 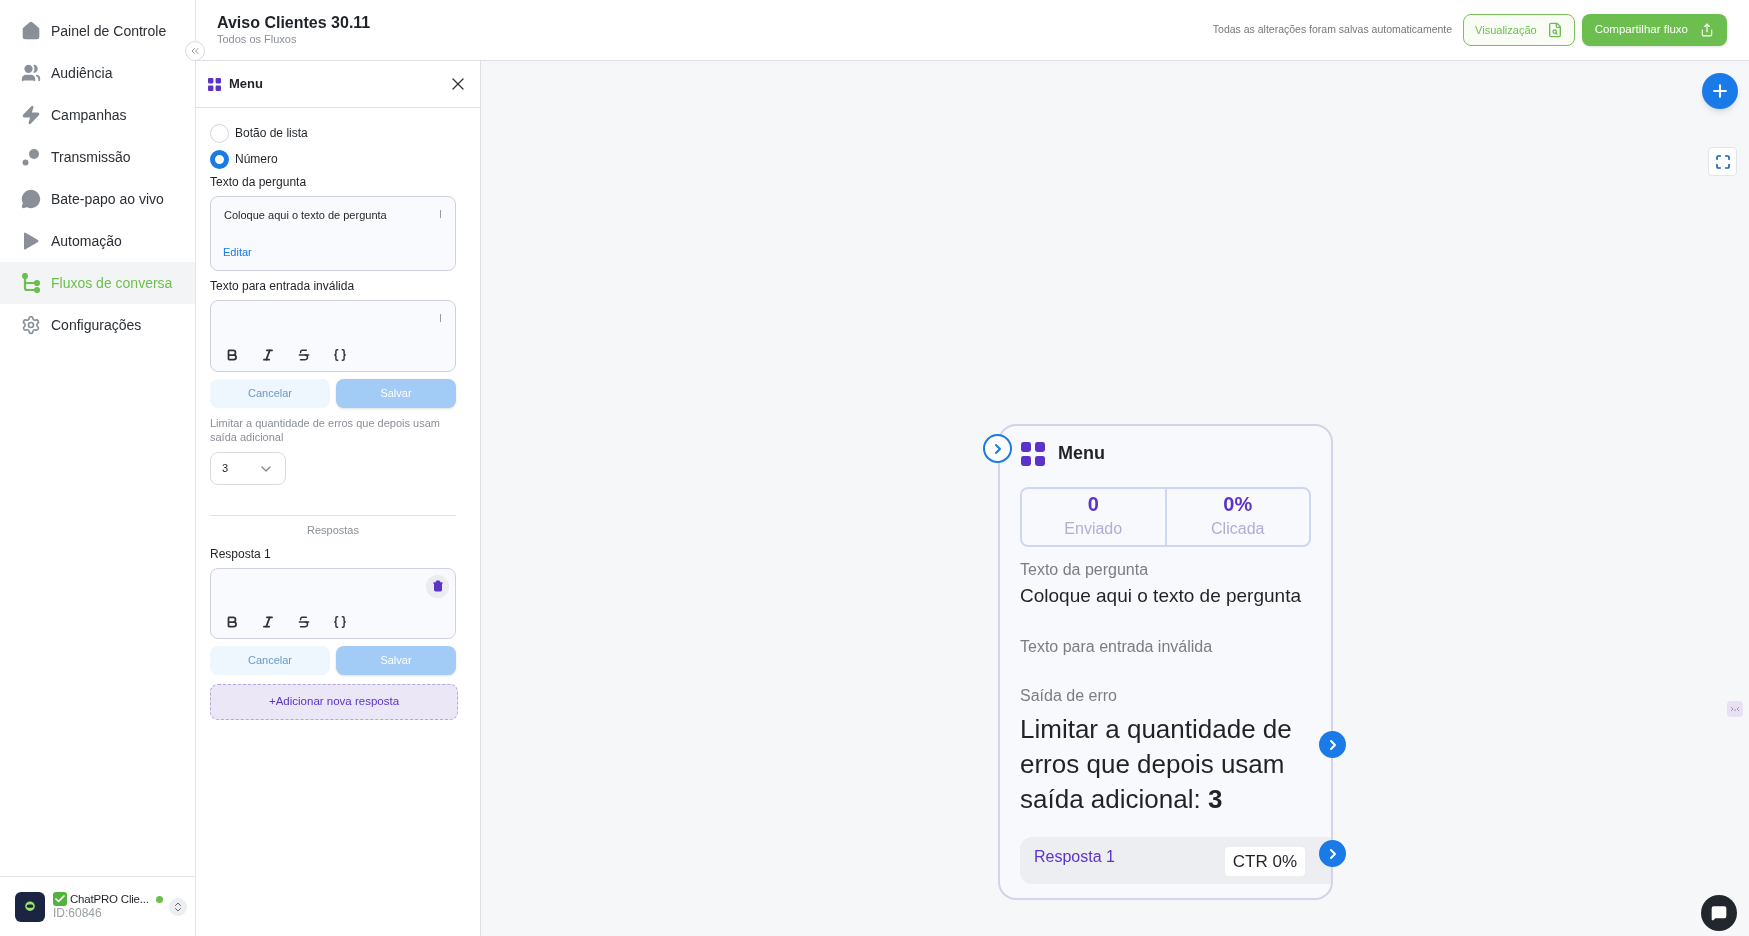 I want to click on trash-icon, so click(x=437, y=586).